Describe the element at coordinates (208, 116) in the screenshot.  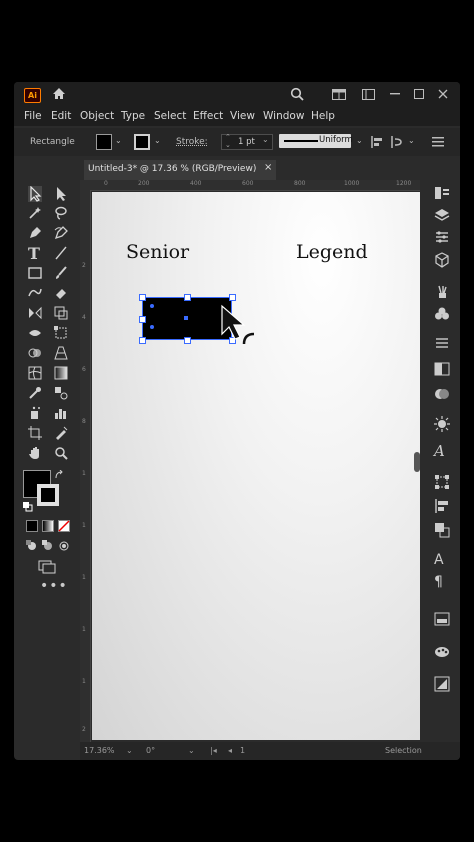
I see `menu-effect: Effect` at that location.